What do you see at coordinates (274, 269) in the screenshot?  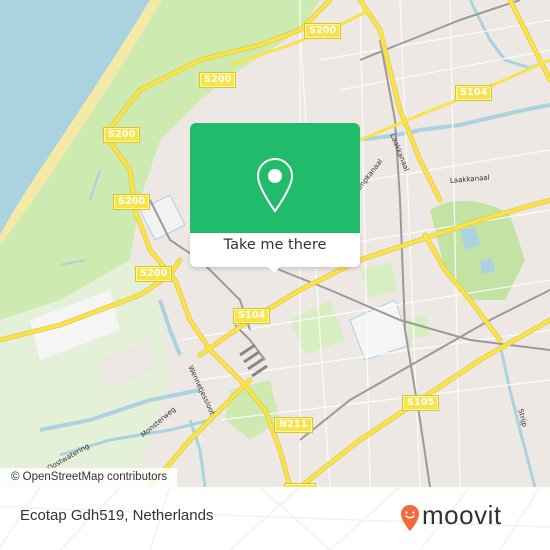 I see `popup-pointer` at bounding box center [274, 269].